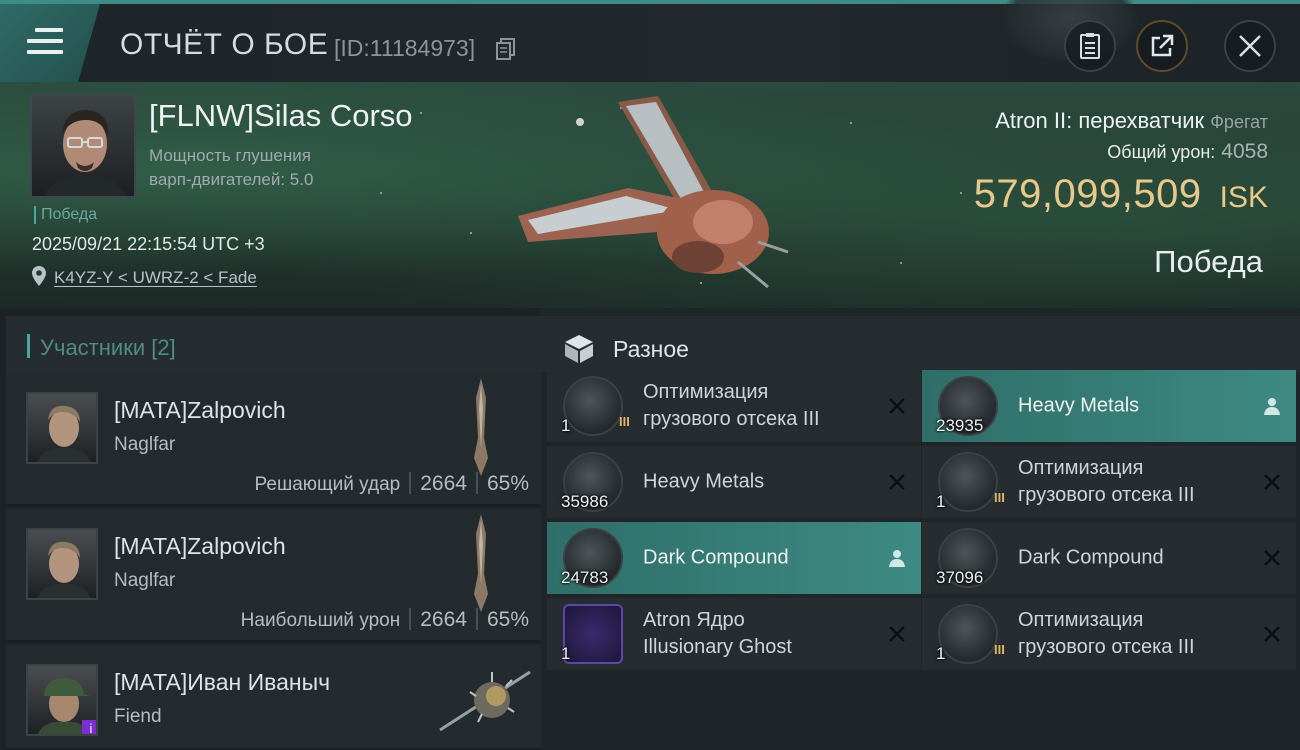 This screenshot has width=1300, height=750. What do you see at coordinates (85, 153) in the screenshot?
I see `pilot-avatar` at bounding box center [85, 153].